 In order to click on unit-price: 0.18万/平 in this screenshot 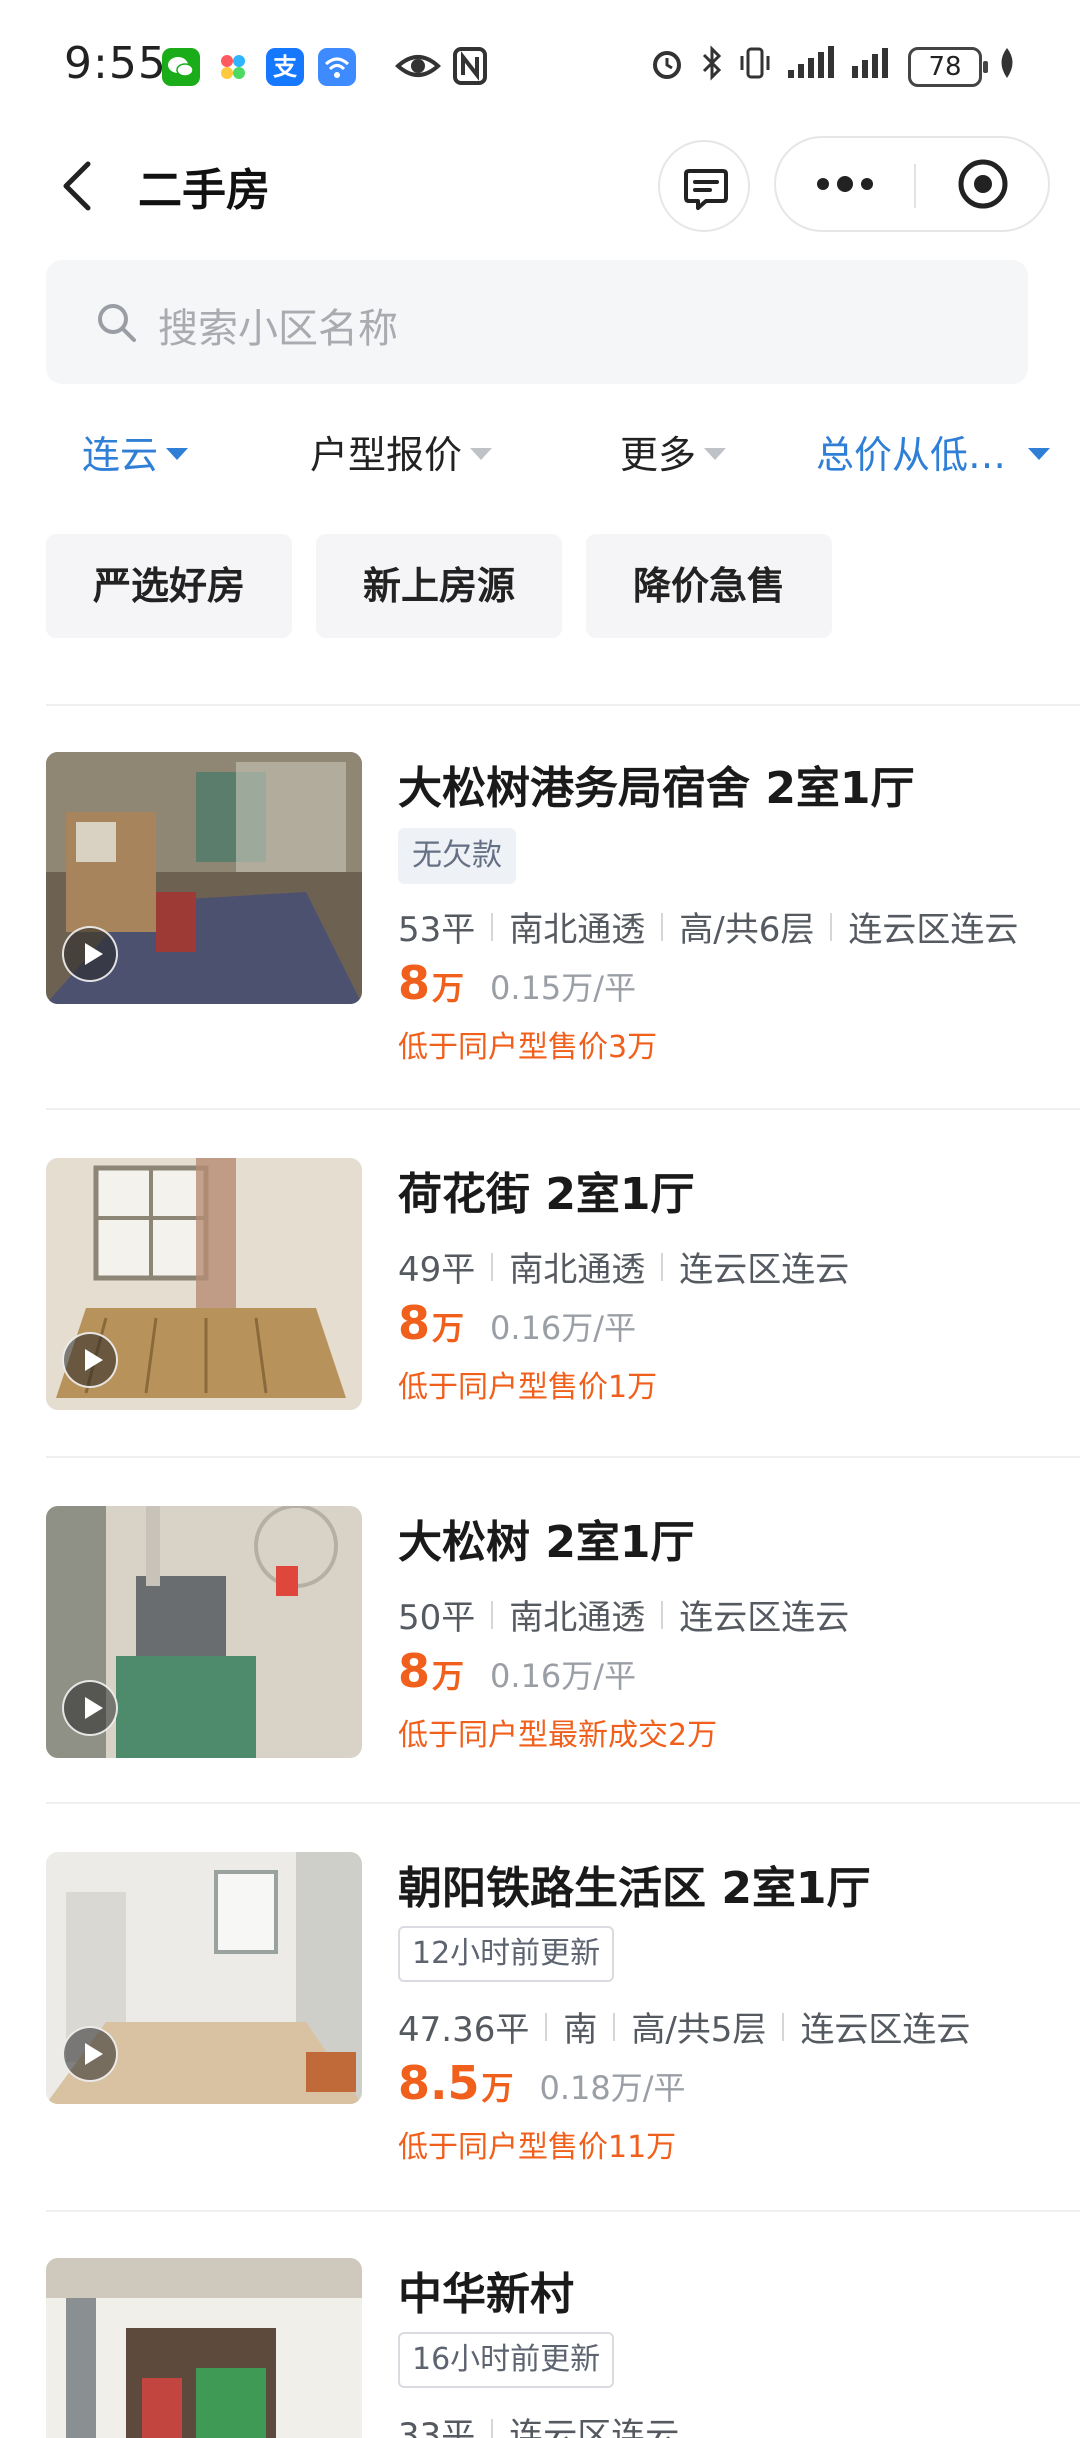, I will do `click(612, 2088)`.